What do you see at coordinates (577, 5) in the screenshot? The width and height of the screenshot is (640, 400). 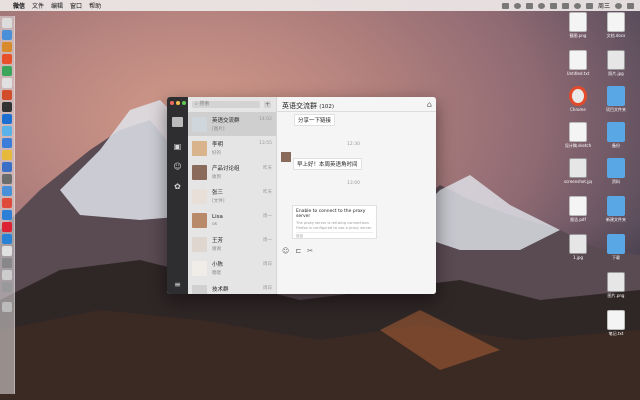 I see `wifi-icon` at bounding box center [577, 5].